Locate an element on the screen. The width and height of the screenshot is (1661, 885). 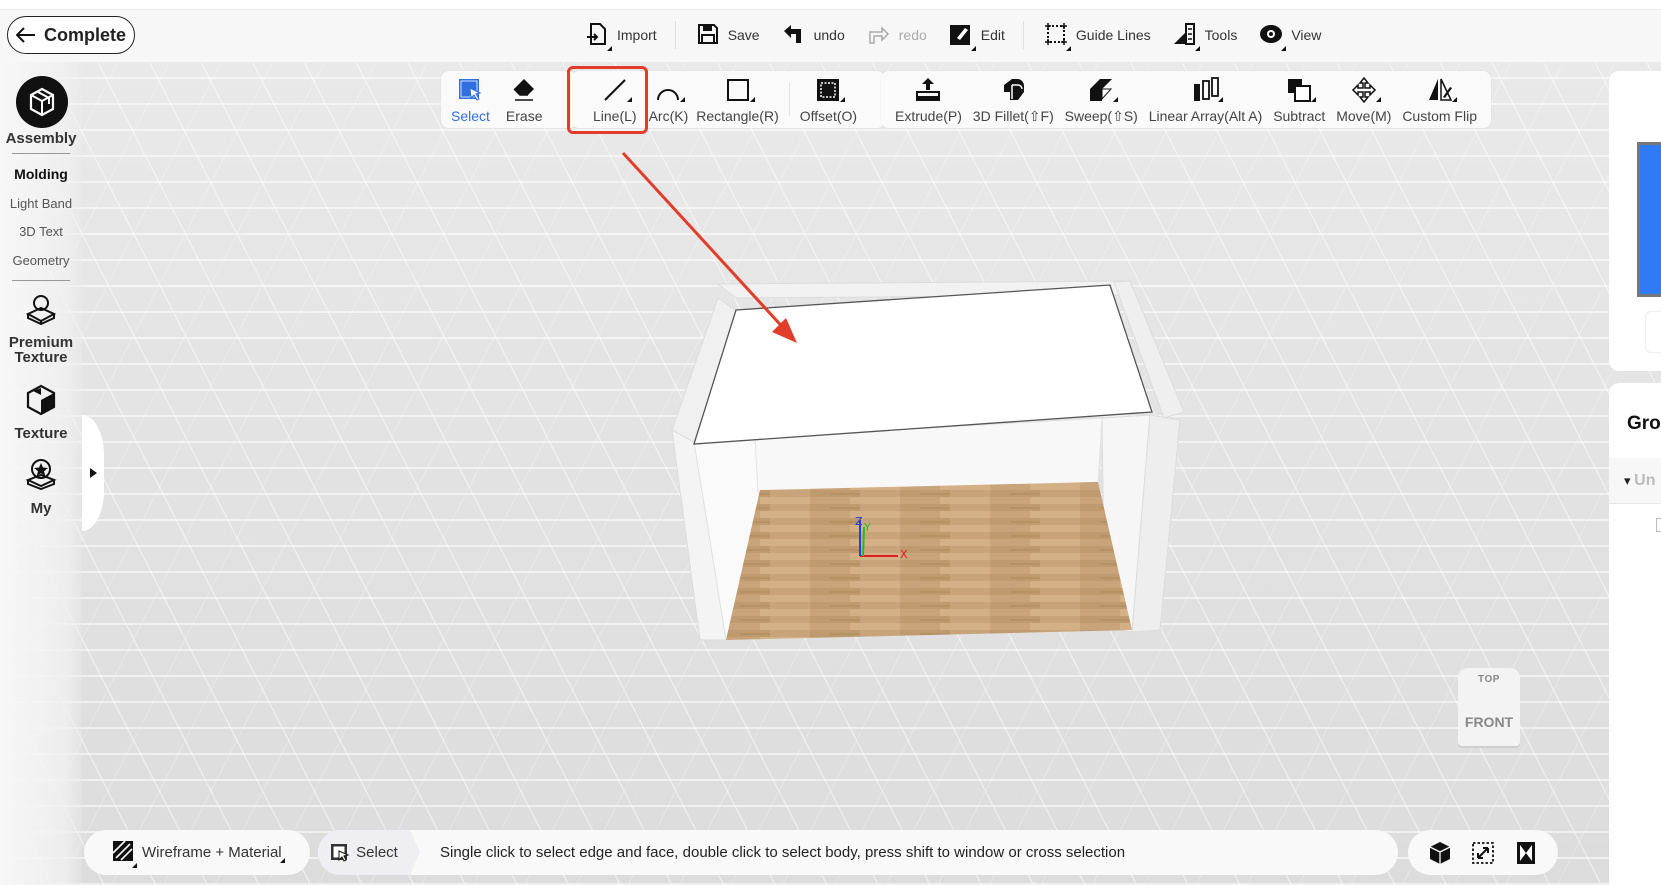
tool-3d-fillet-label: 3D Fillet(⇧F) is located at coordinates (1013, 116).